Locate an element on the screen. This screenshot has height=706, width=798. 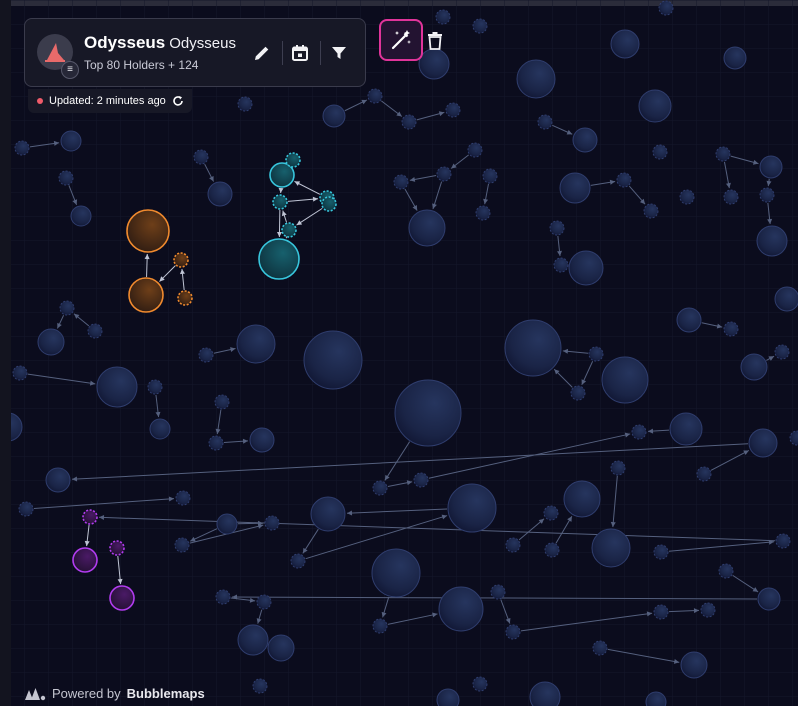
calendar-button is located at coordinates (300, 53).